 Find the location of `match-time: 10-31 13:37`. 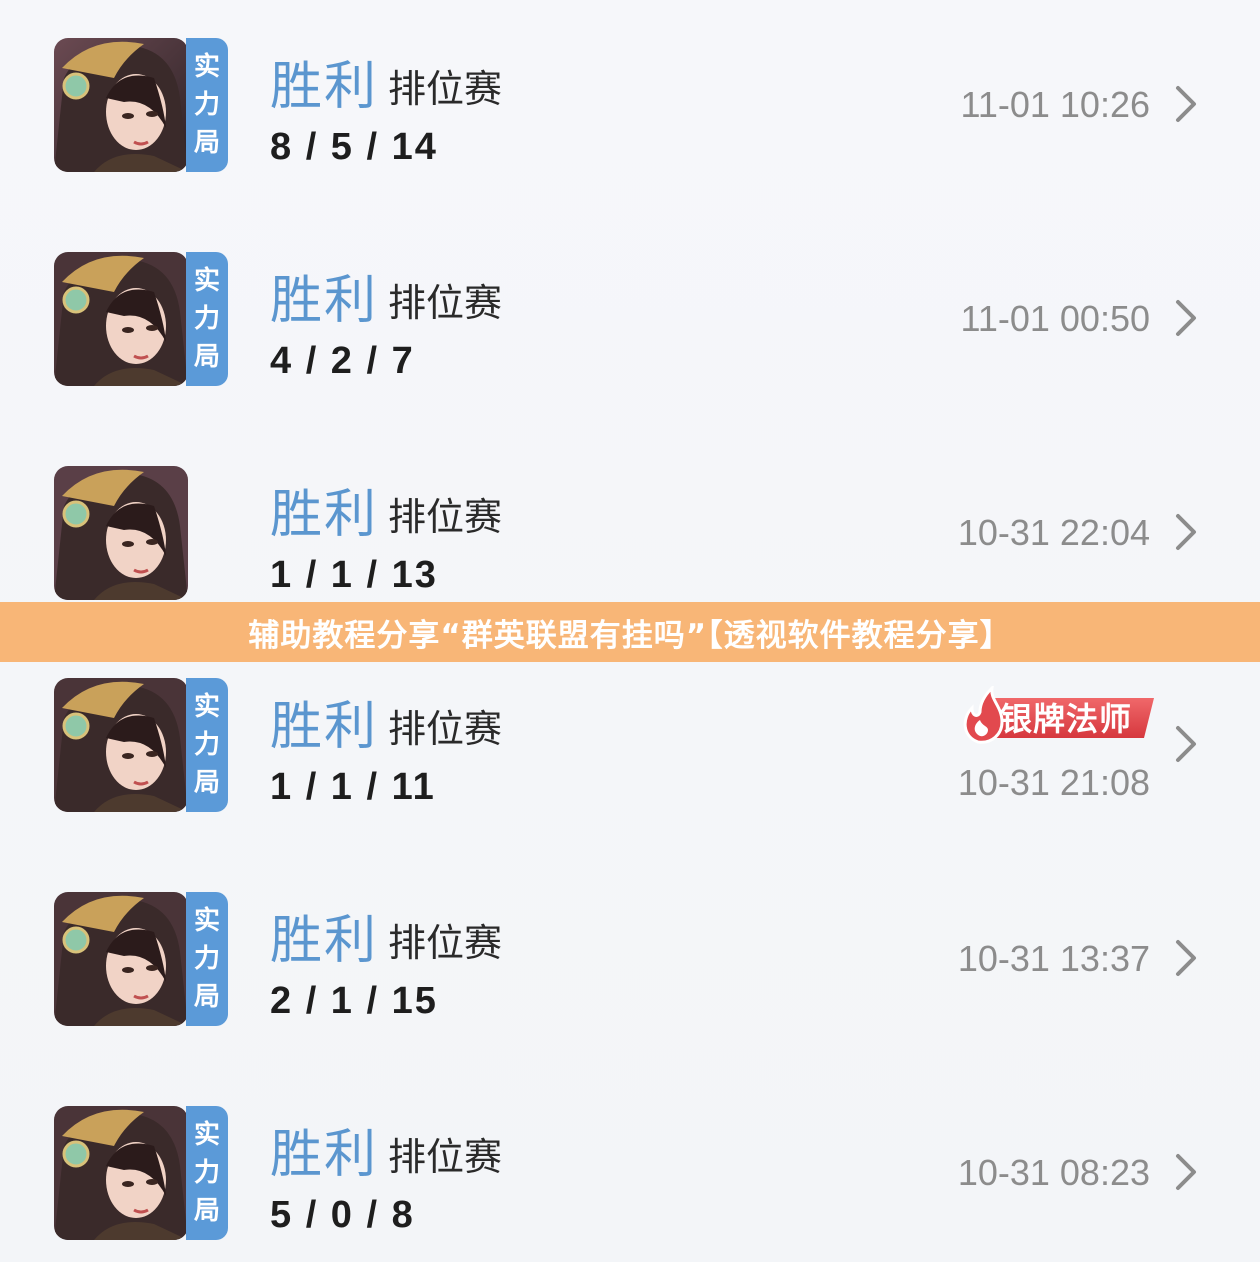

match-time: 10-31 13:37 is located at coordinates (1053, 958).